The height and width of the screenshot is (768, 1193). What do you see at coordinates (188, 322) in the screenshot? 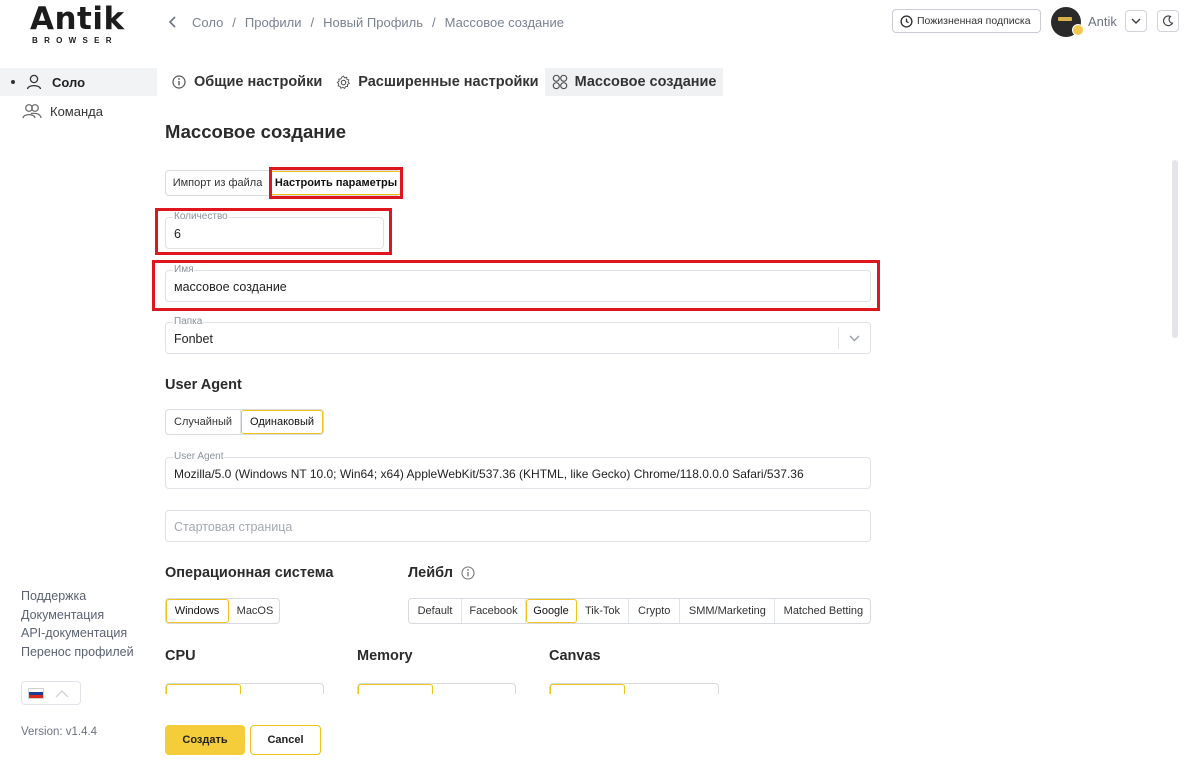
I see `field-label: Папка` at bounding box center [188, 322].